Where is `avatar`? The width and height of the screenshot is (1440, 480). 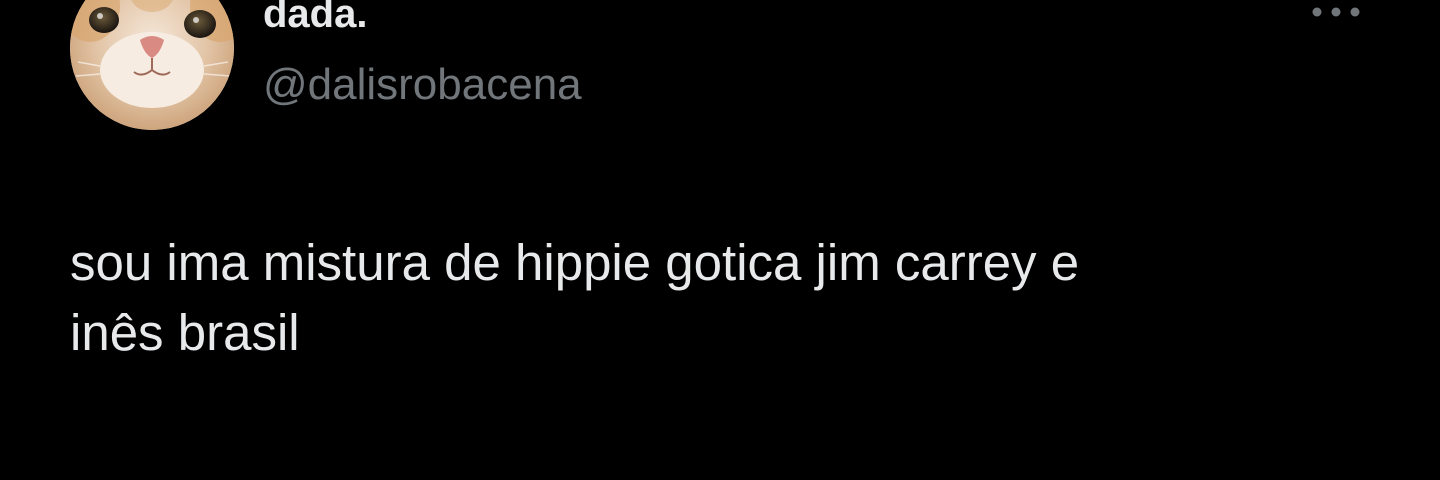 avatar is located at coordinates (152, 65).